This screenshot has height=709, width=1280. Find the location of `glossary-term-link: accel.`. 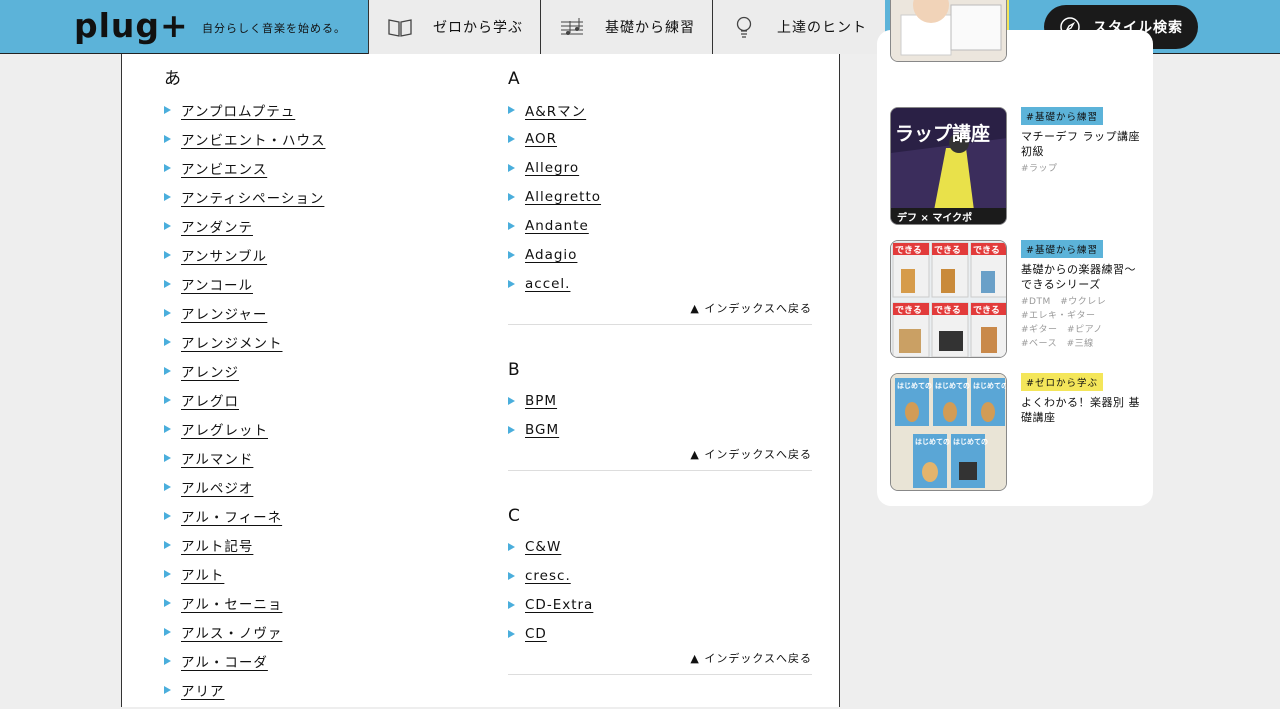

glossary-term-link: accel. is located at coordinates (547, 284).